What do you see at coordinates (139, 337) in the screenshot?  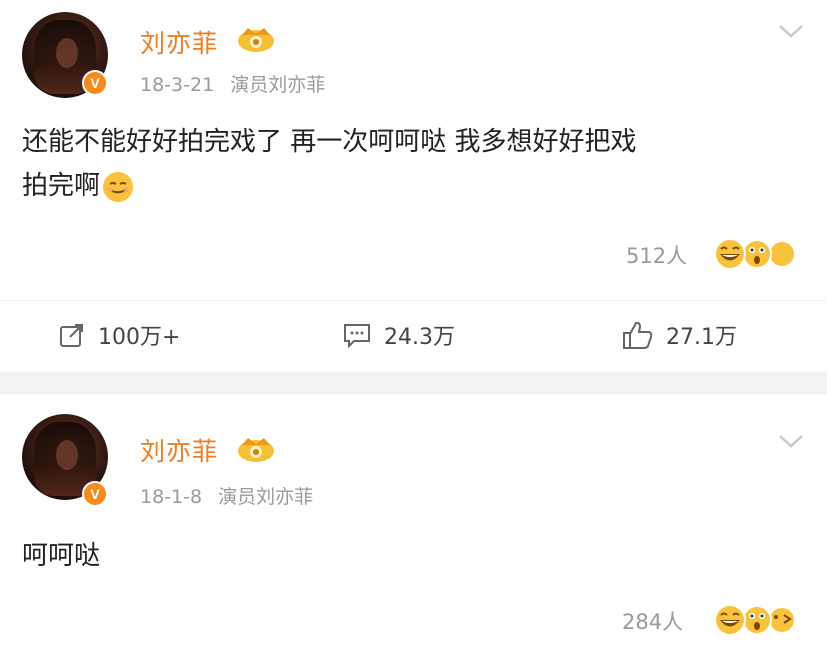 I see `repost-count: 100万+` at bounding box center [139, 337].